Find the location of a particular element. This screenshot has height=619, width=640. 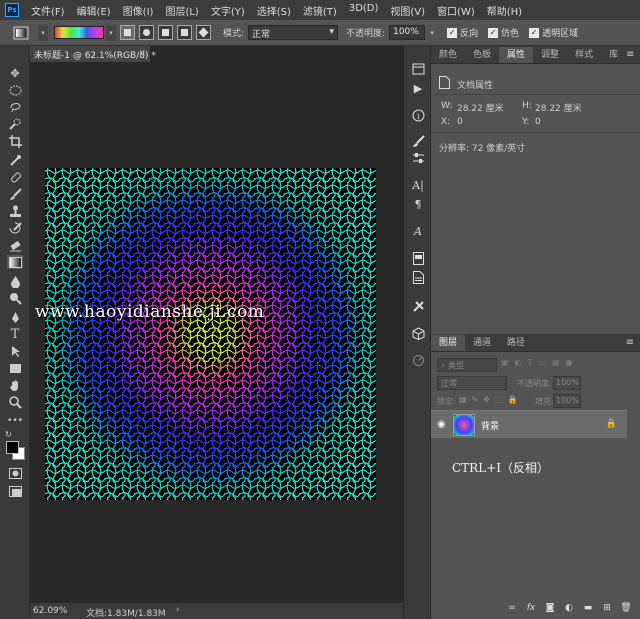

height-value: 28.22 厘米 is located at coordinates (558, 107).